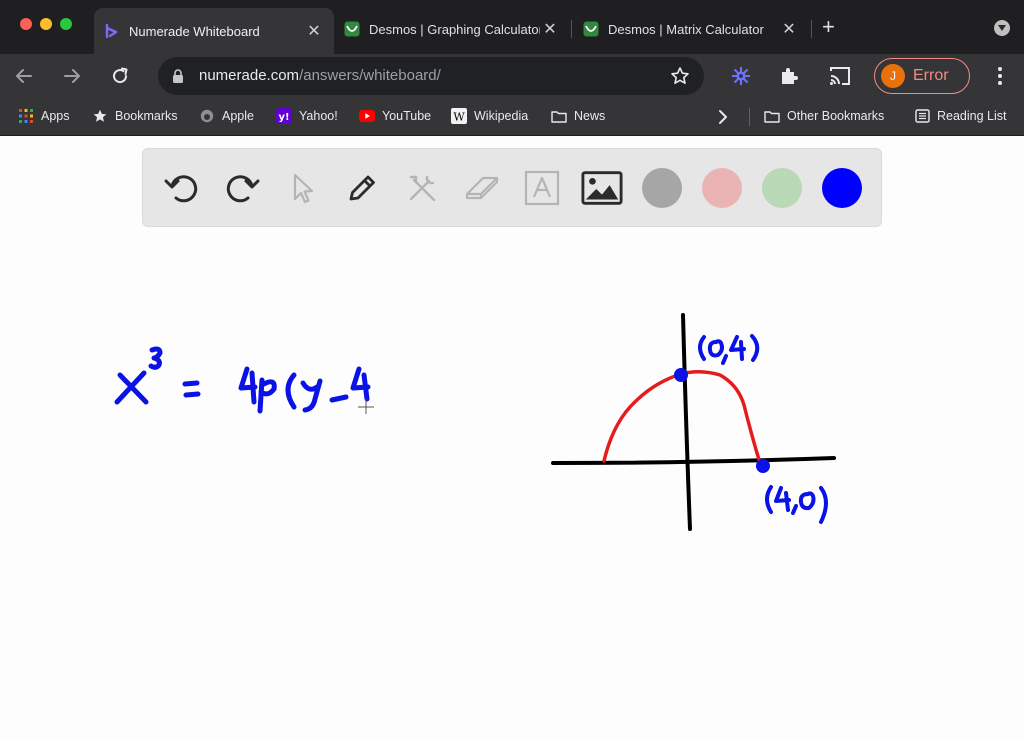 The image size is (1024, 742). I want to click on more-menu-icon, so click(1000, 76).